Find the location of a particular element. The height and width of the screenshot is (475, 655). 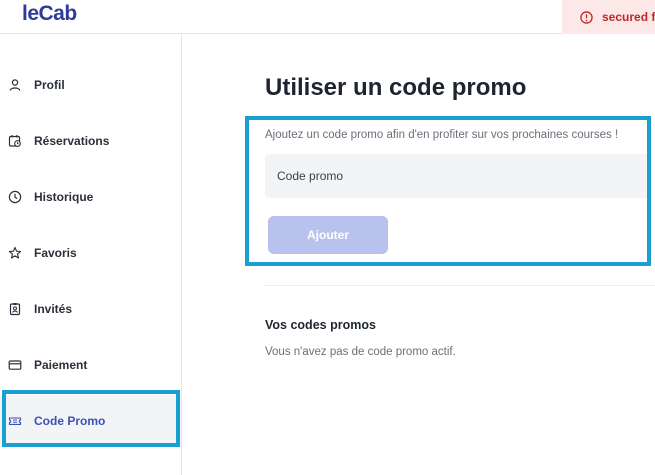

promo-code-input is located at coordinates (456, 176).